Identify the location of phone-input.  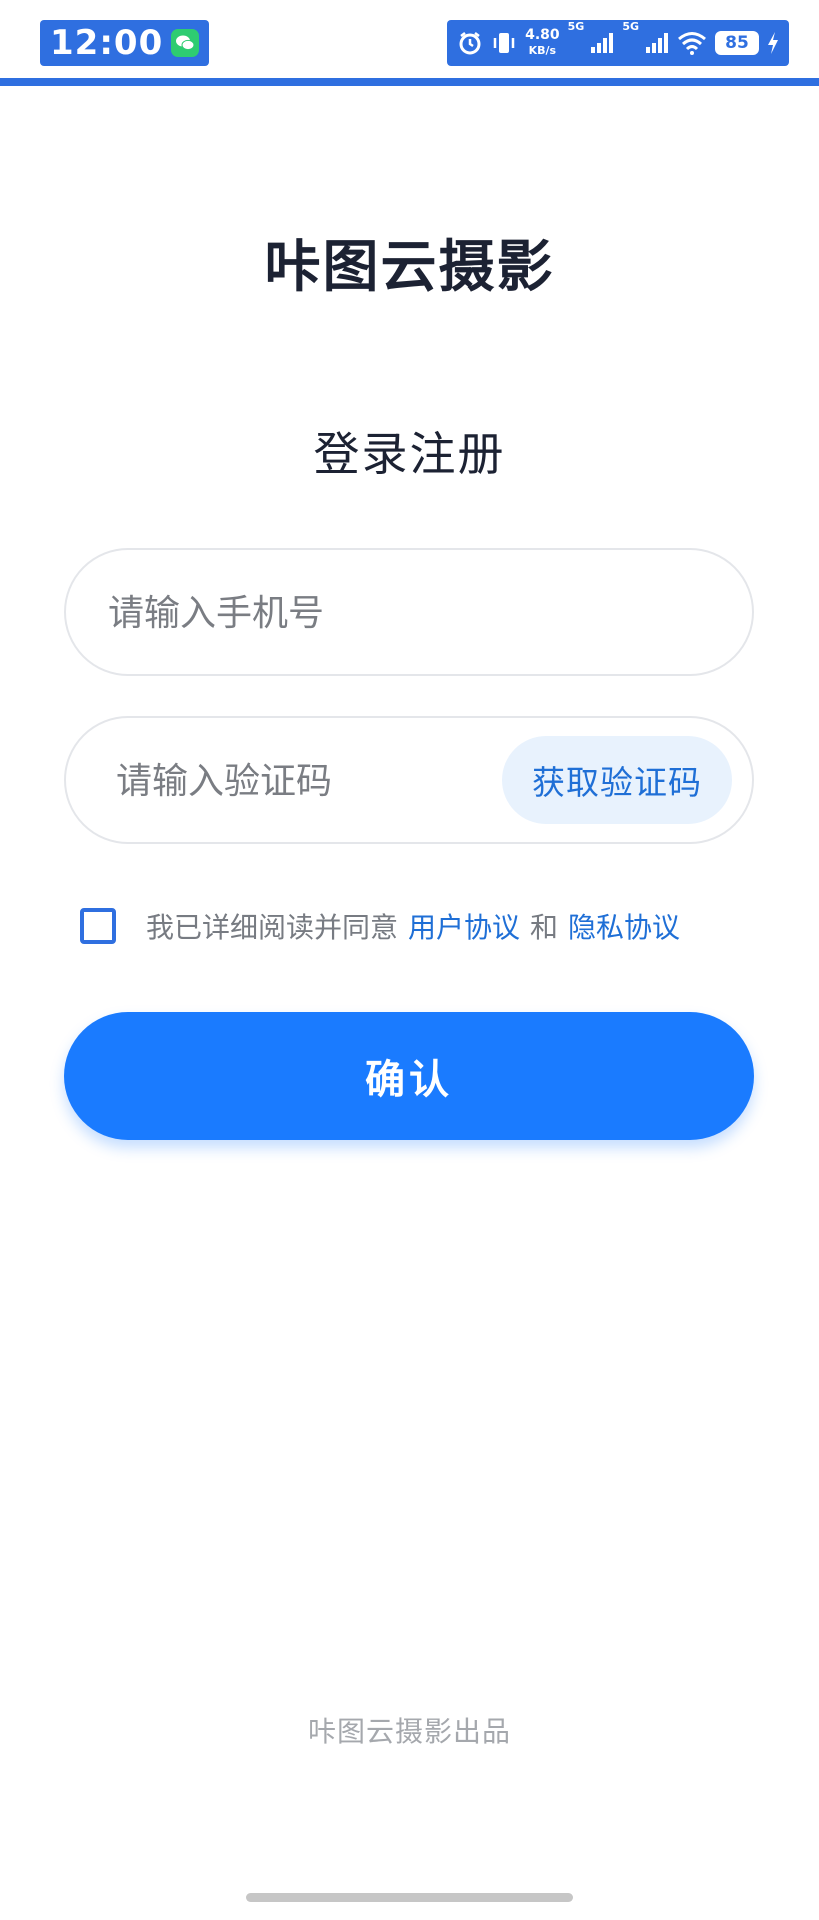
(413, 613).